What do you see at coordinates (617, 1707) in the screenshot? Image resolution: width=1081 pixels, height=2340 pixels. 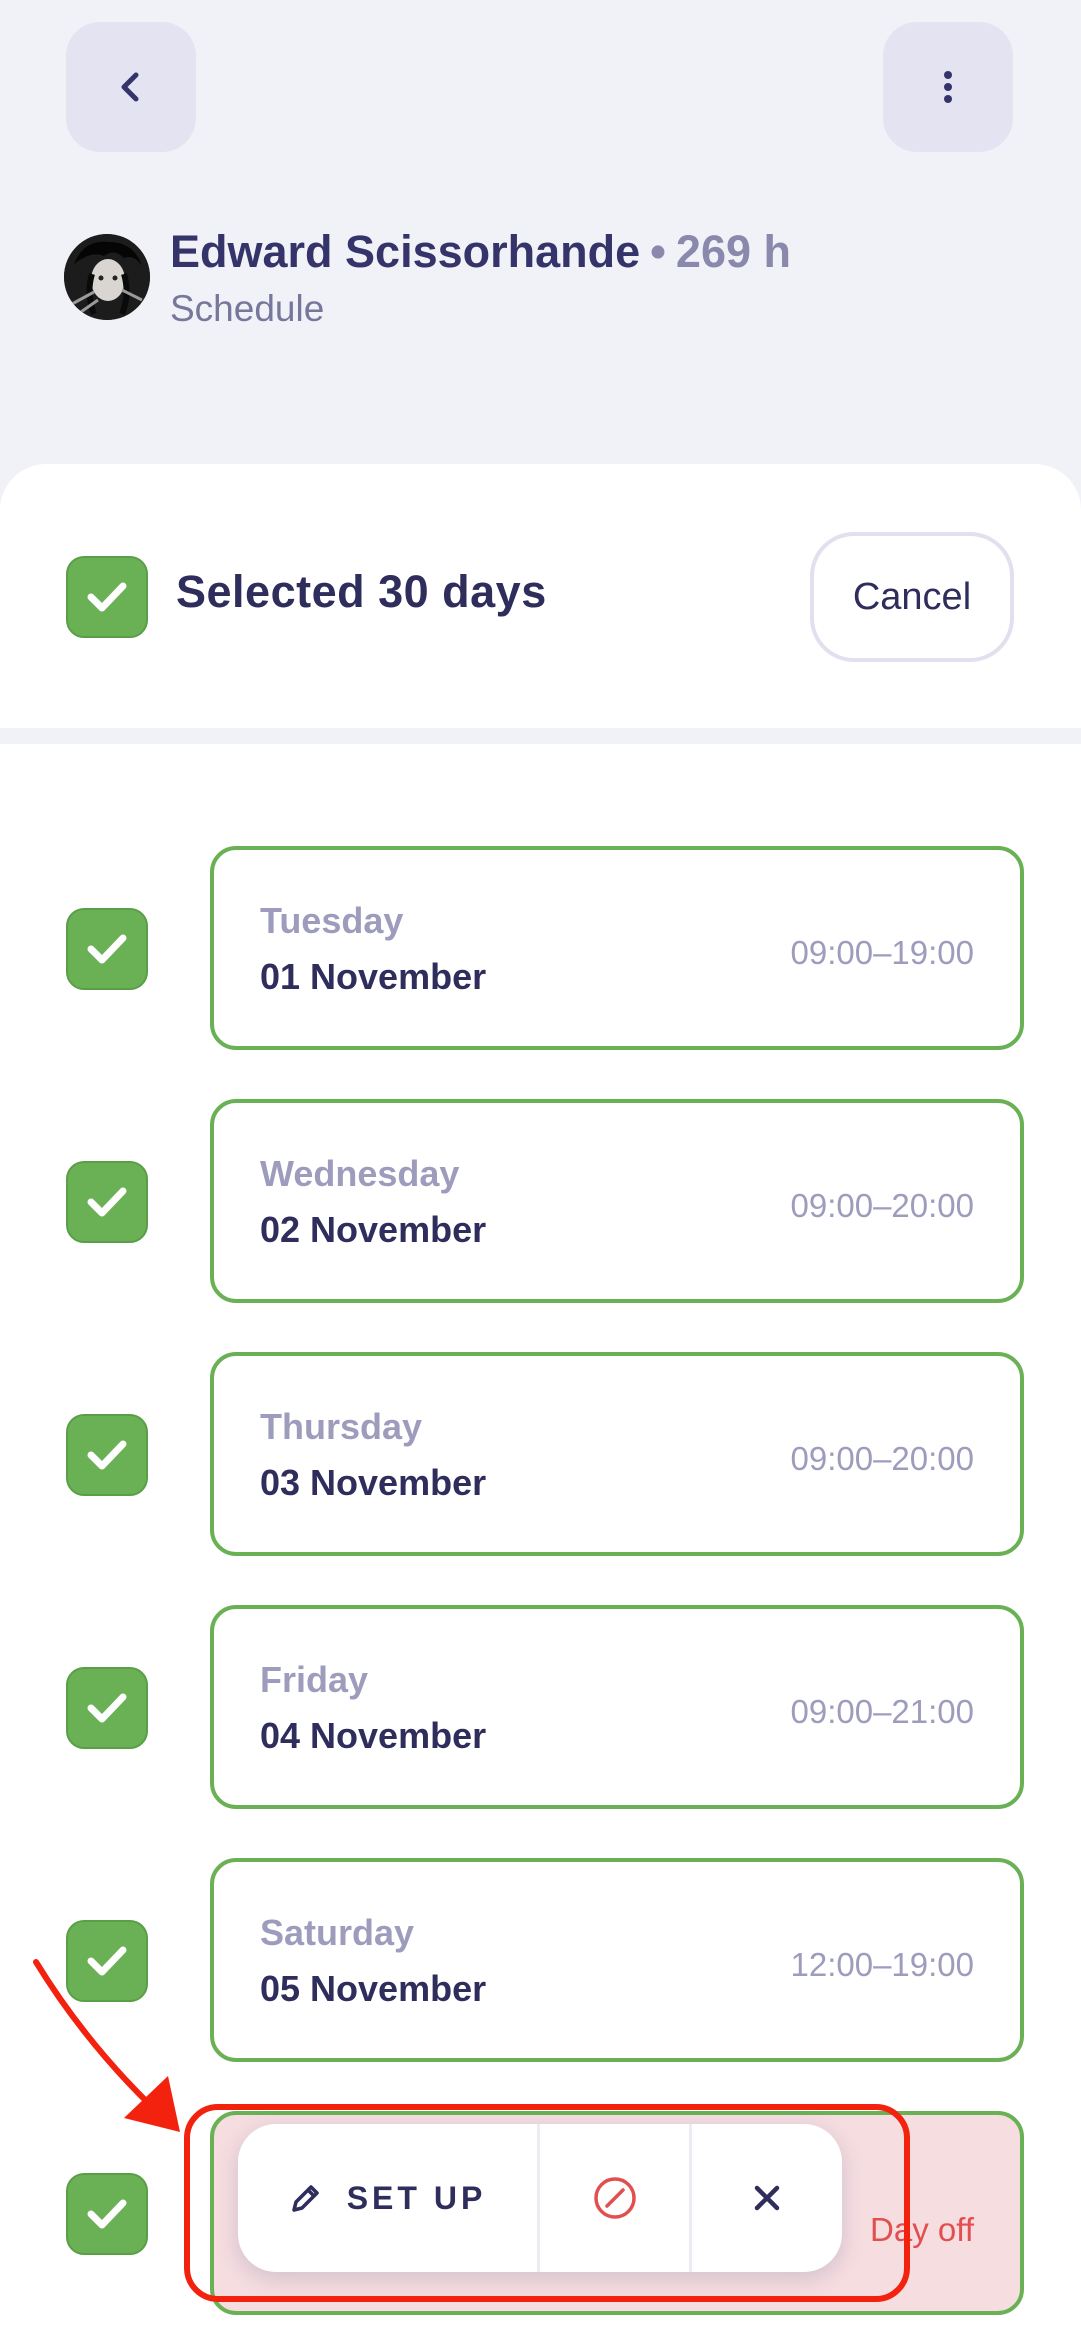 I see `day-card: Friday 04 November 09:00–21:00` at bounding box center [617, 1707].